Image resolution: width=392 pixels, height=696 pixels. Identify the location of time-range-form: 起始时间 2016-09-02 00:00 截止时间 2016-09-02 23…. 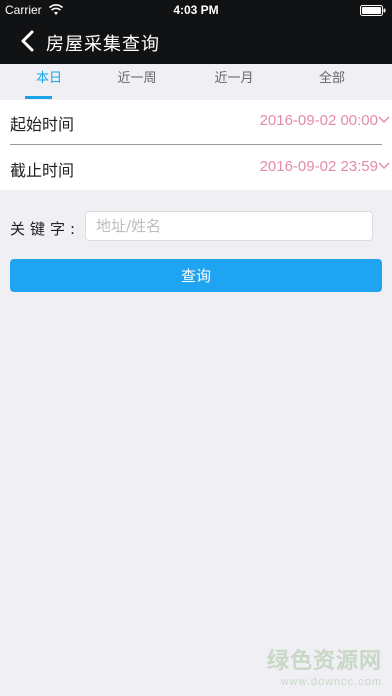
(196, 145).